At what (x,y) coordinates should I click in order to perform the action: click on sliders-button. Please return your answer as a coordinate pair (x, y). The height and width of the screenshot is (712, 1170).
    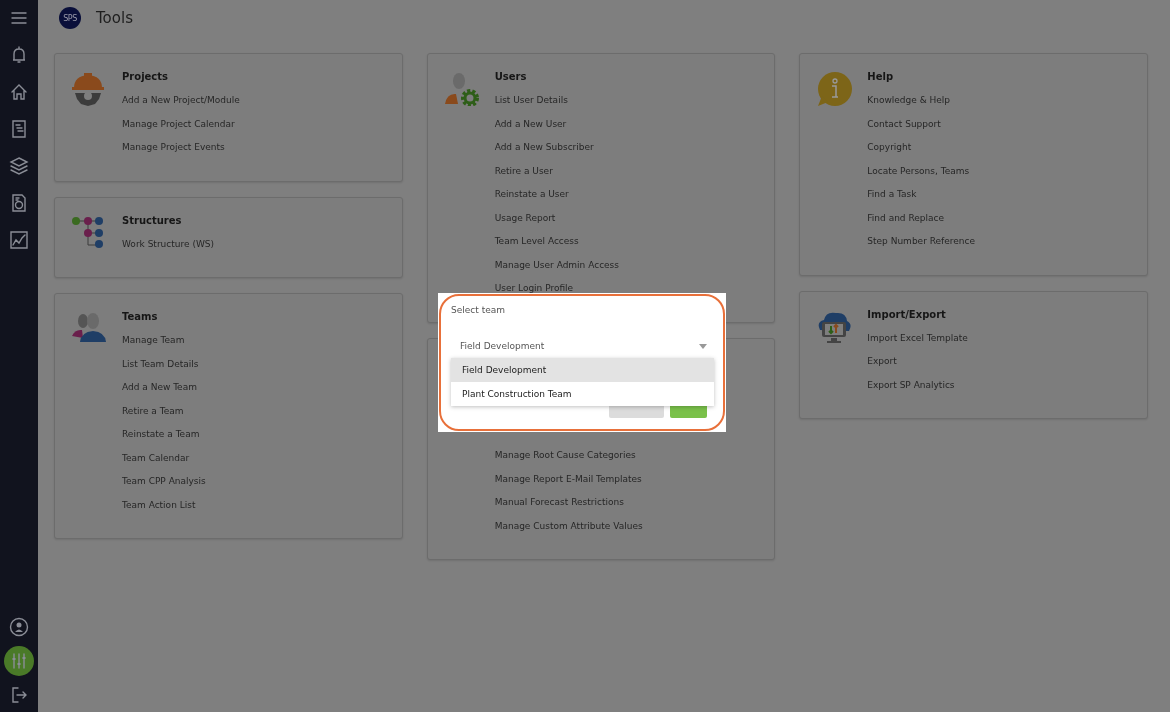
    Looking at the image, I should click on (19, 661).